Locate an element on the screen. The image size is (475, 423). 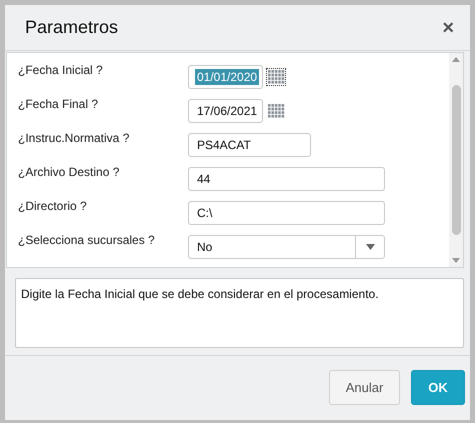
input-field: C:\ is located at coordinates (286, 213).